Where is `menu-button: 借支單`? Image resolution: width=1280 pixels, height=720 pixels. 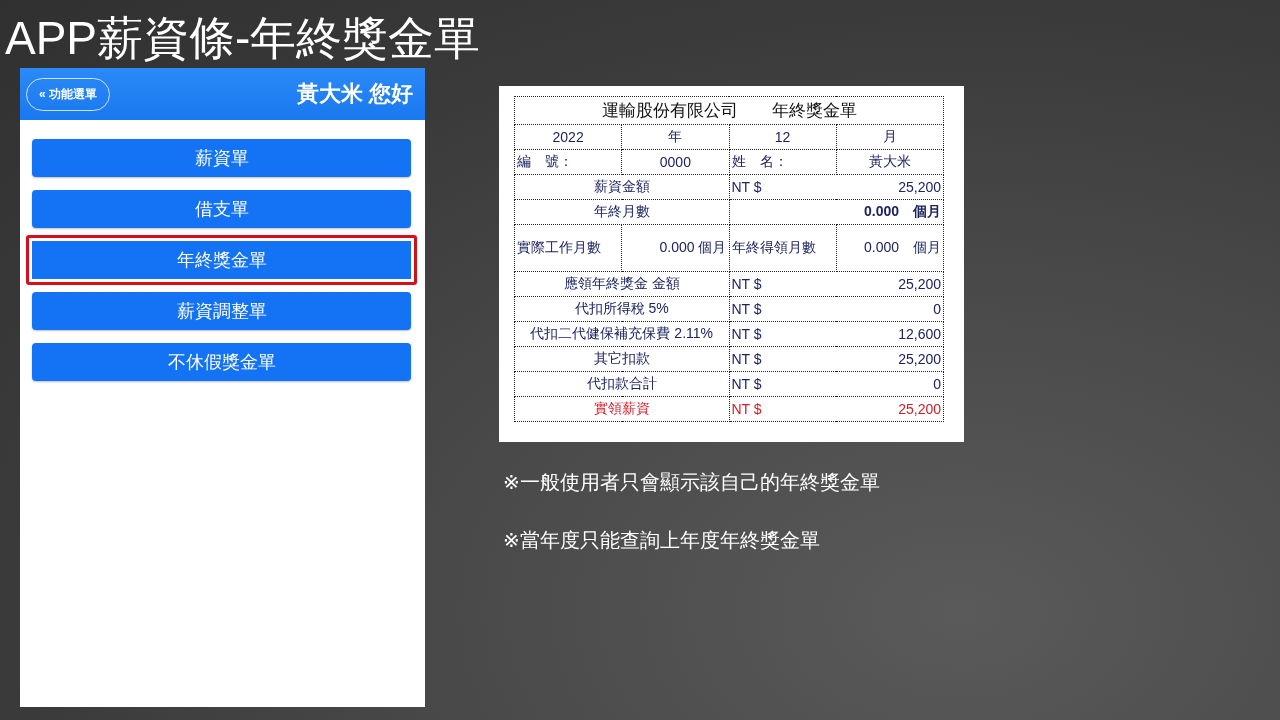
menu-button: 借支單 is located at coordinates (221, 209).